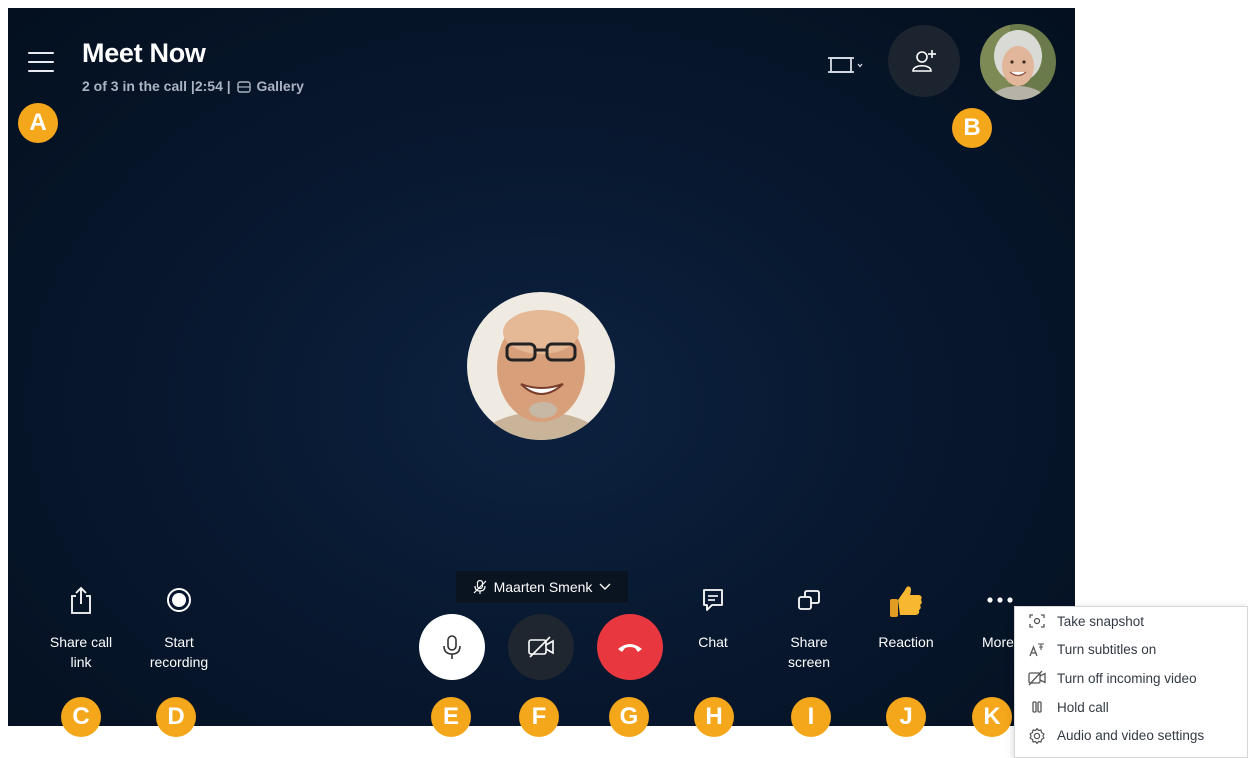  I want to click on menu-item-hold-call: Hold call, so click(1131, 707).